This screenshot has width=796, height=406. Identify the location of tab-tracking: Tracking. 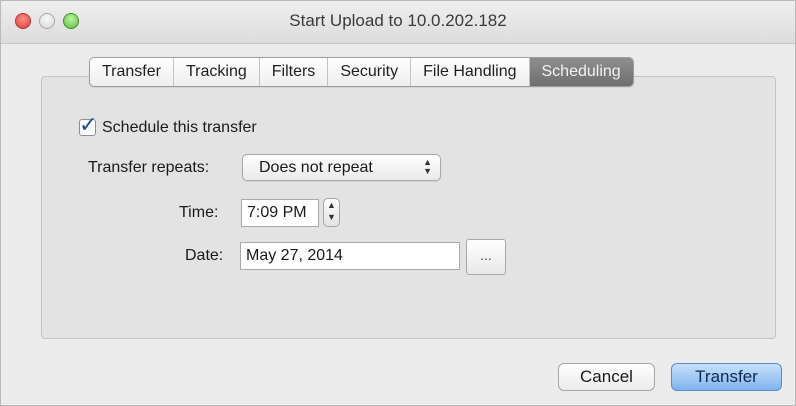
(217, 72).